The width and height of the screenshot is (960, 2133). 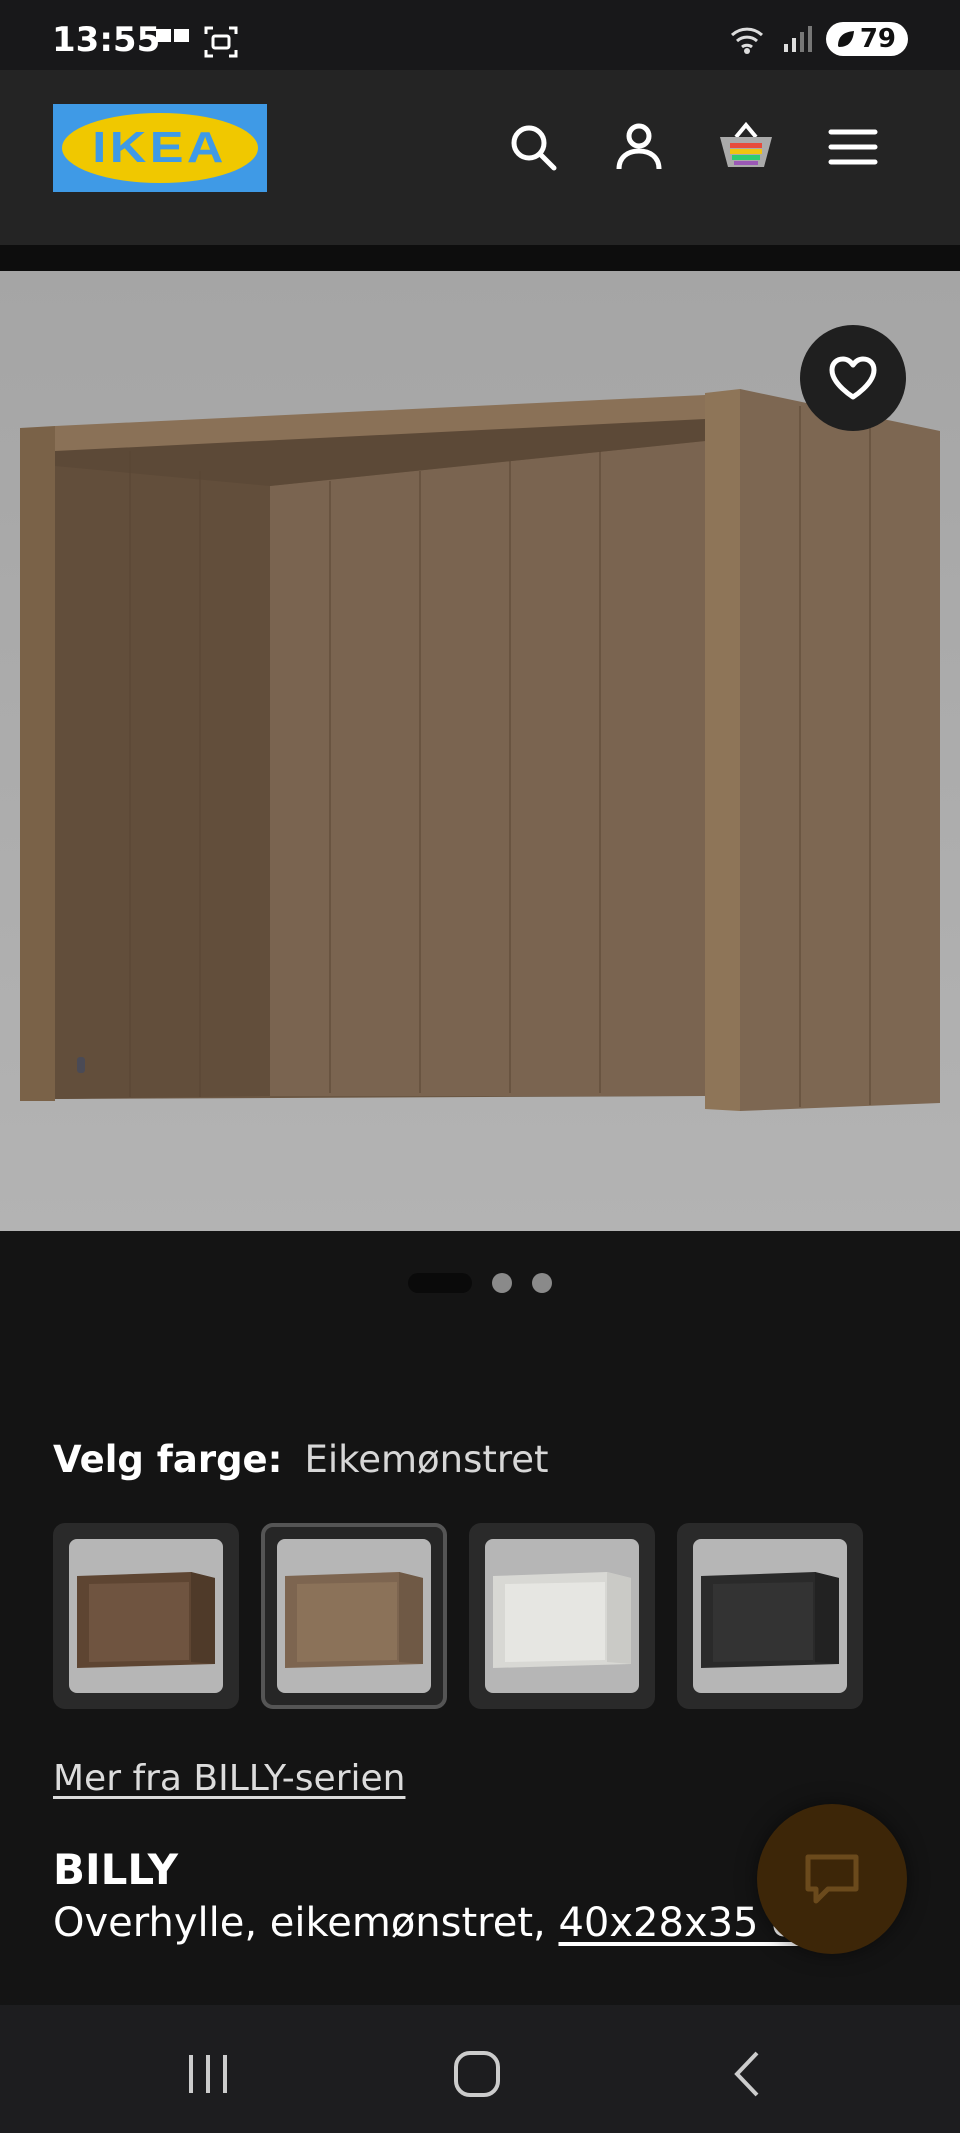 I want to click on site-header: IKEA, so click(x=480, y=157).